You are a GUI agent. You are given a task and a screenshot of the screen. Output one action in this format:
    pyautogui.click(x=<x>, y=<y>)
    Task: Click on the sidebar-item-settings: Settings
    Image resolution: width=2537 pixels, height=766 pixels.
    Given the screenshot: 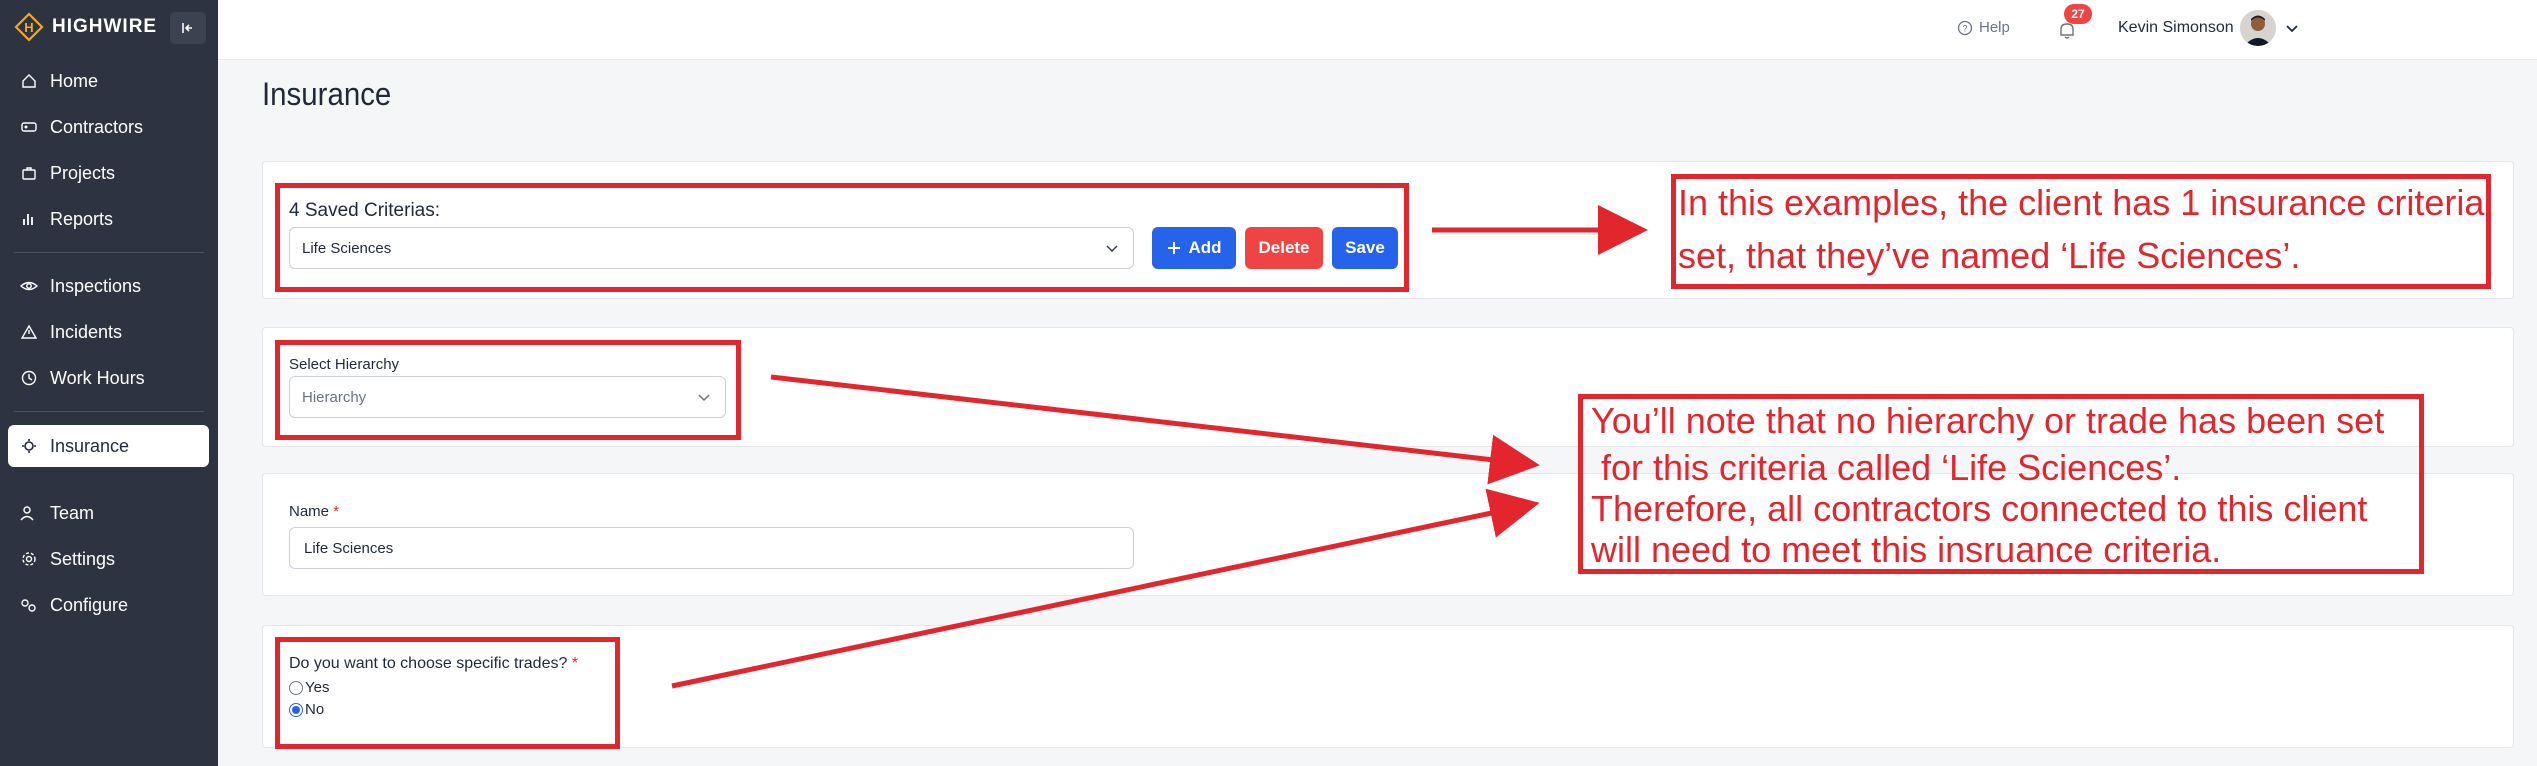 What is the action you would take?
    pyautogui.click(x=108, y=559)
    